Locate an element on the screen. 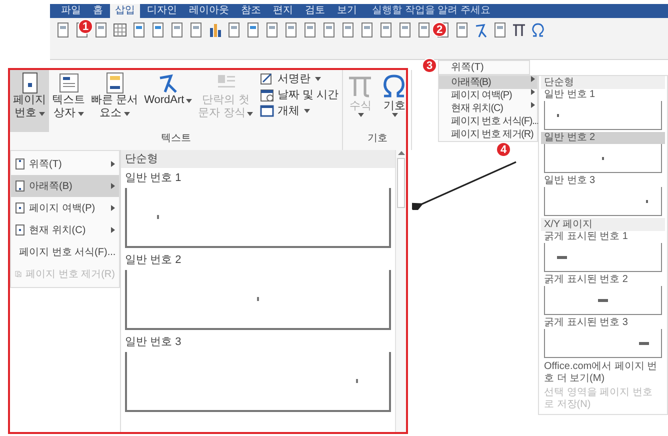 The image size is (668, 436). gallery-header: X/Y 페이지 is located at coordinates (603, 224).